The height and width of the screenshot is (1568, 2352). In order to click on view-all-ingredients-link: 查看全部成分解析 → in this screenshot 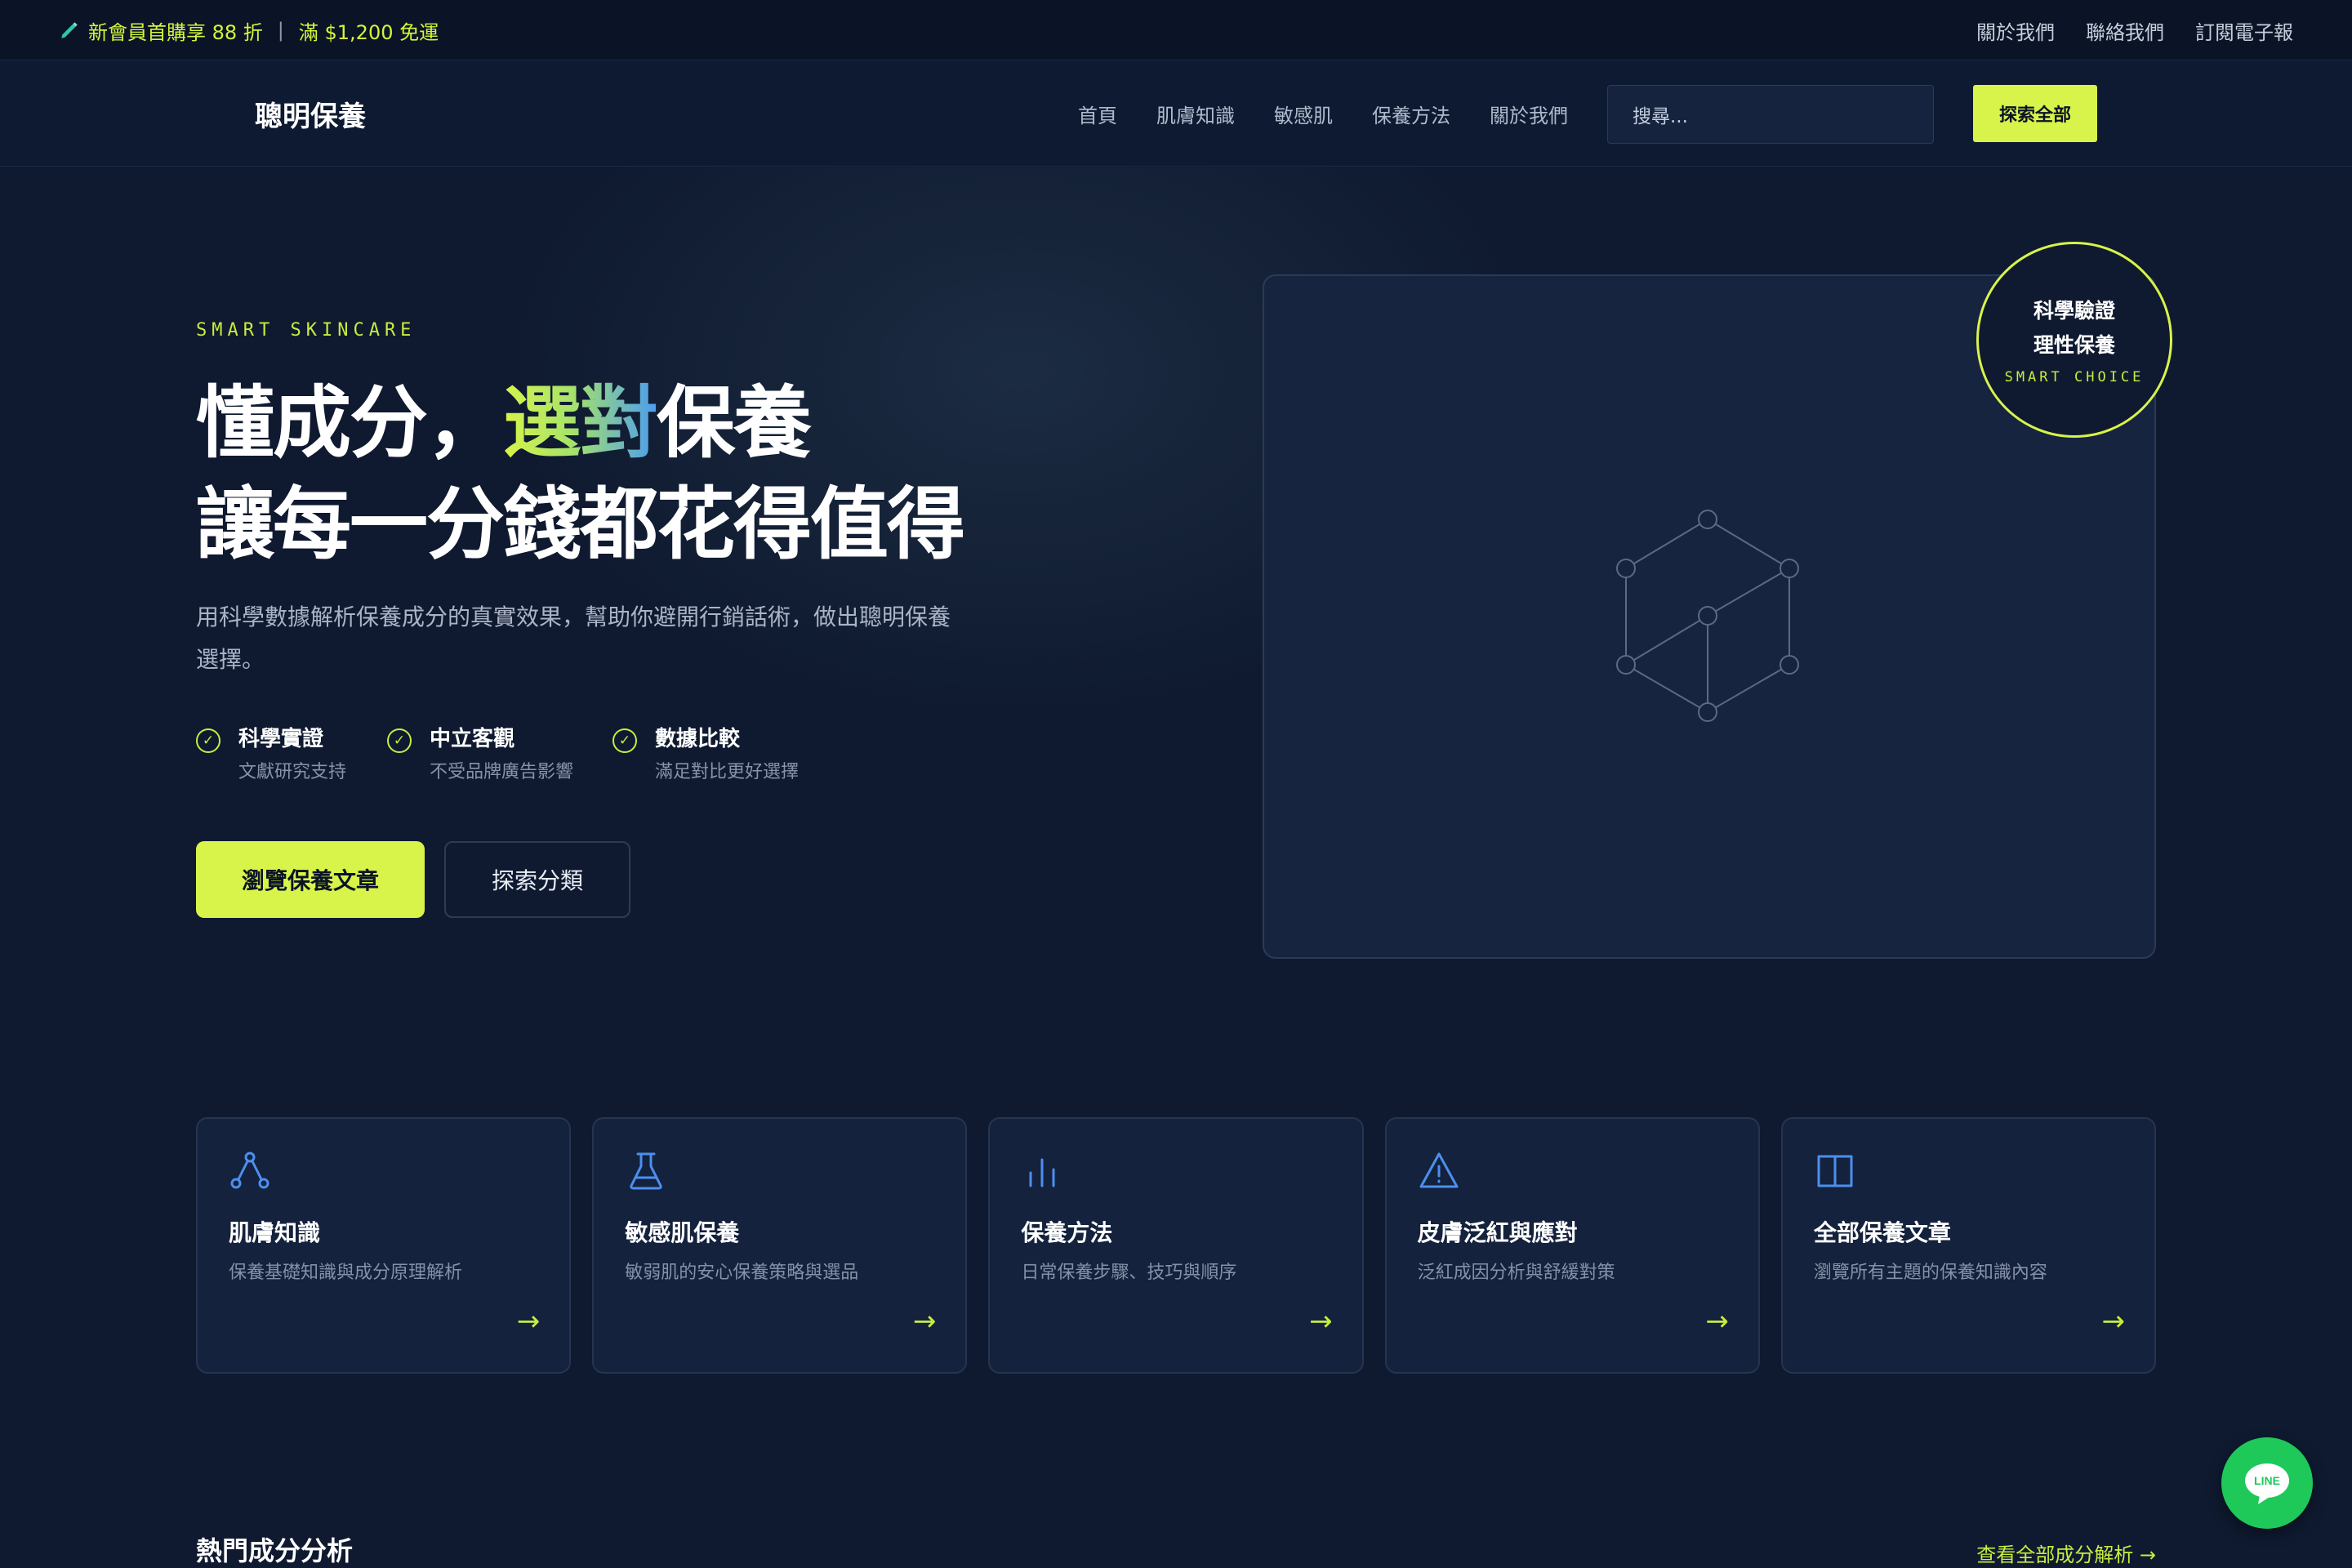, I will do `click(2066, 1553)`.